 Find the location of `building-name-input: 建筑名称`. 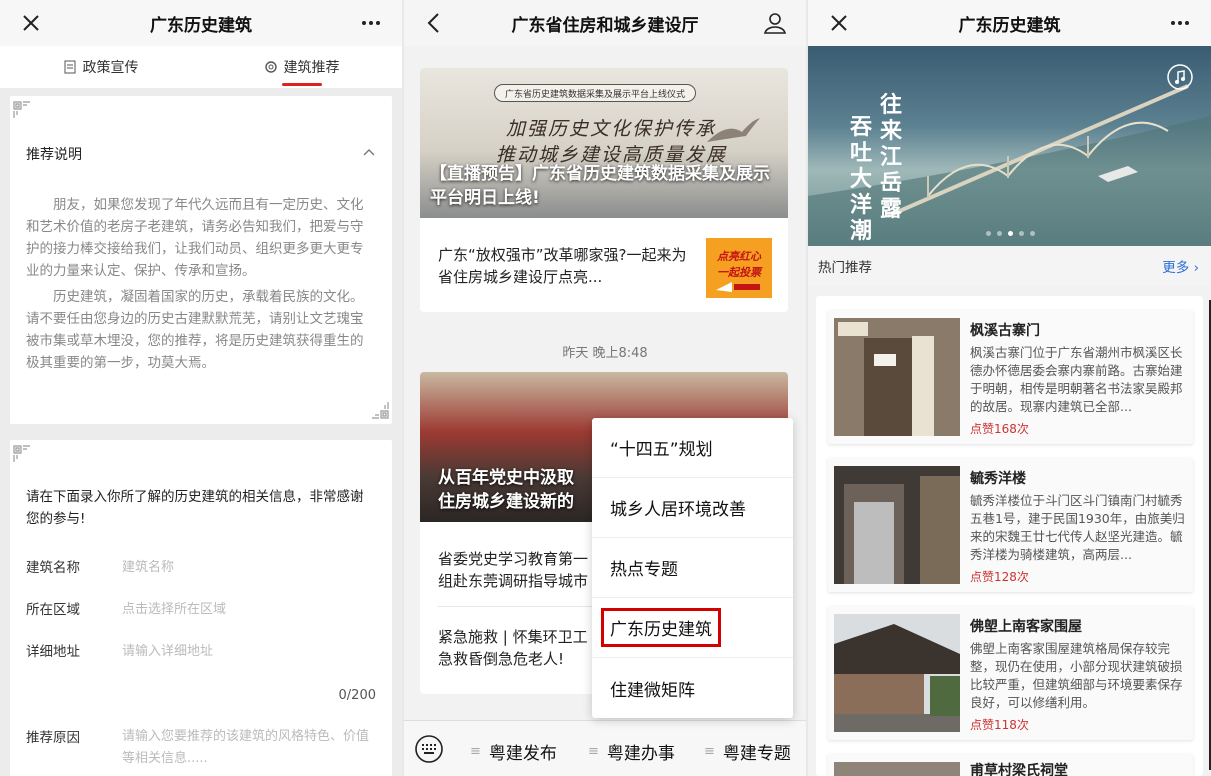

building-name-input: 建筑名称 is located at coordinates (148, 566).